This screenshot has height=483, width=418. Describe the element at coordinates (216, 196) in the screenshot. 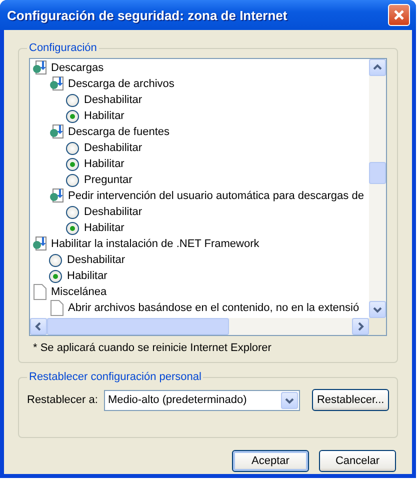

I see `tree-item: Pedir intervención del usuario automática para descargas de` at that location.